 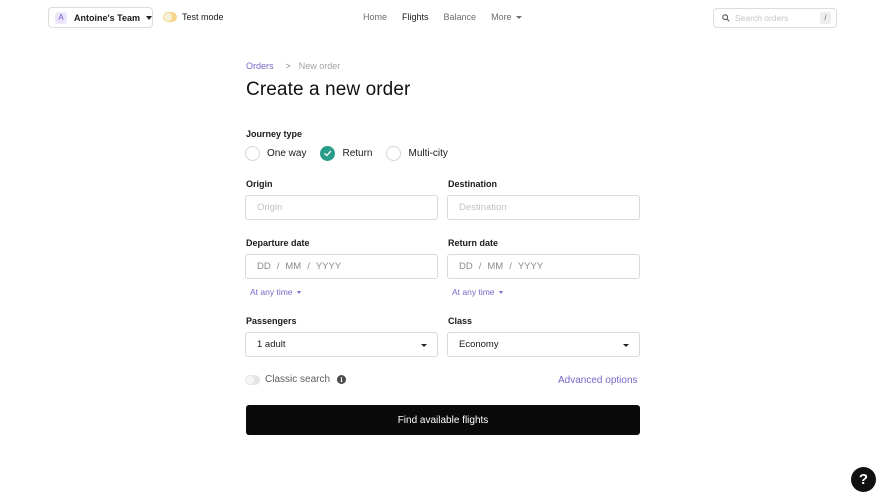 What do you see at coordinates (473, 292) in the screenshot?
I see `return-time-label: At any time` at bounding box center [473, 292].